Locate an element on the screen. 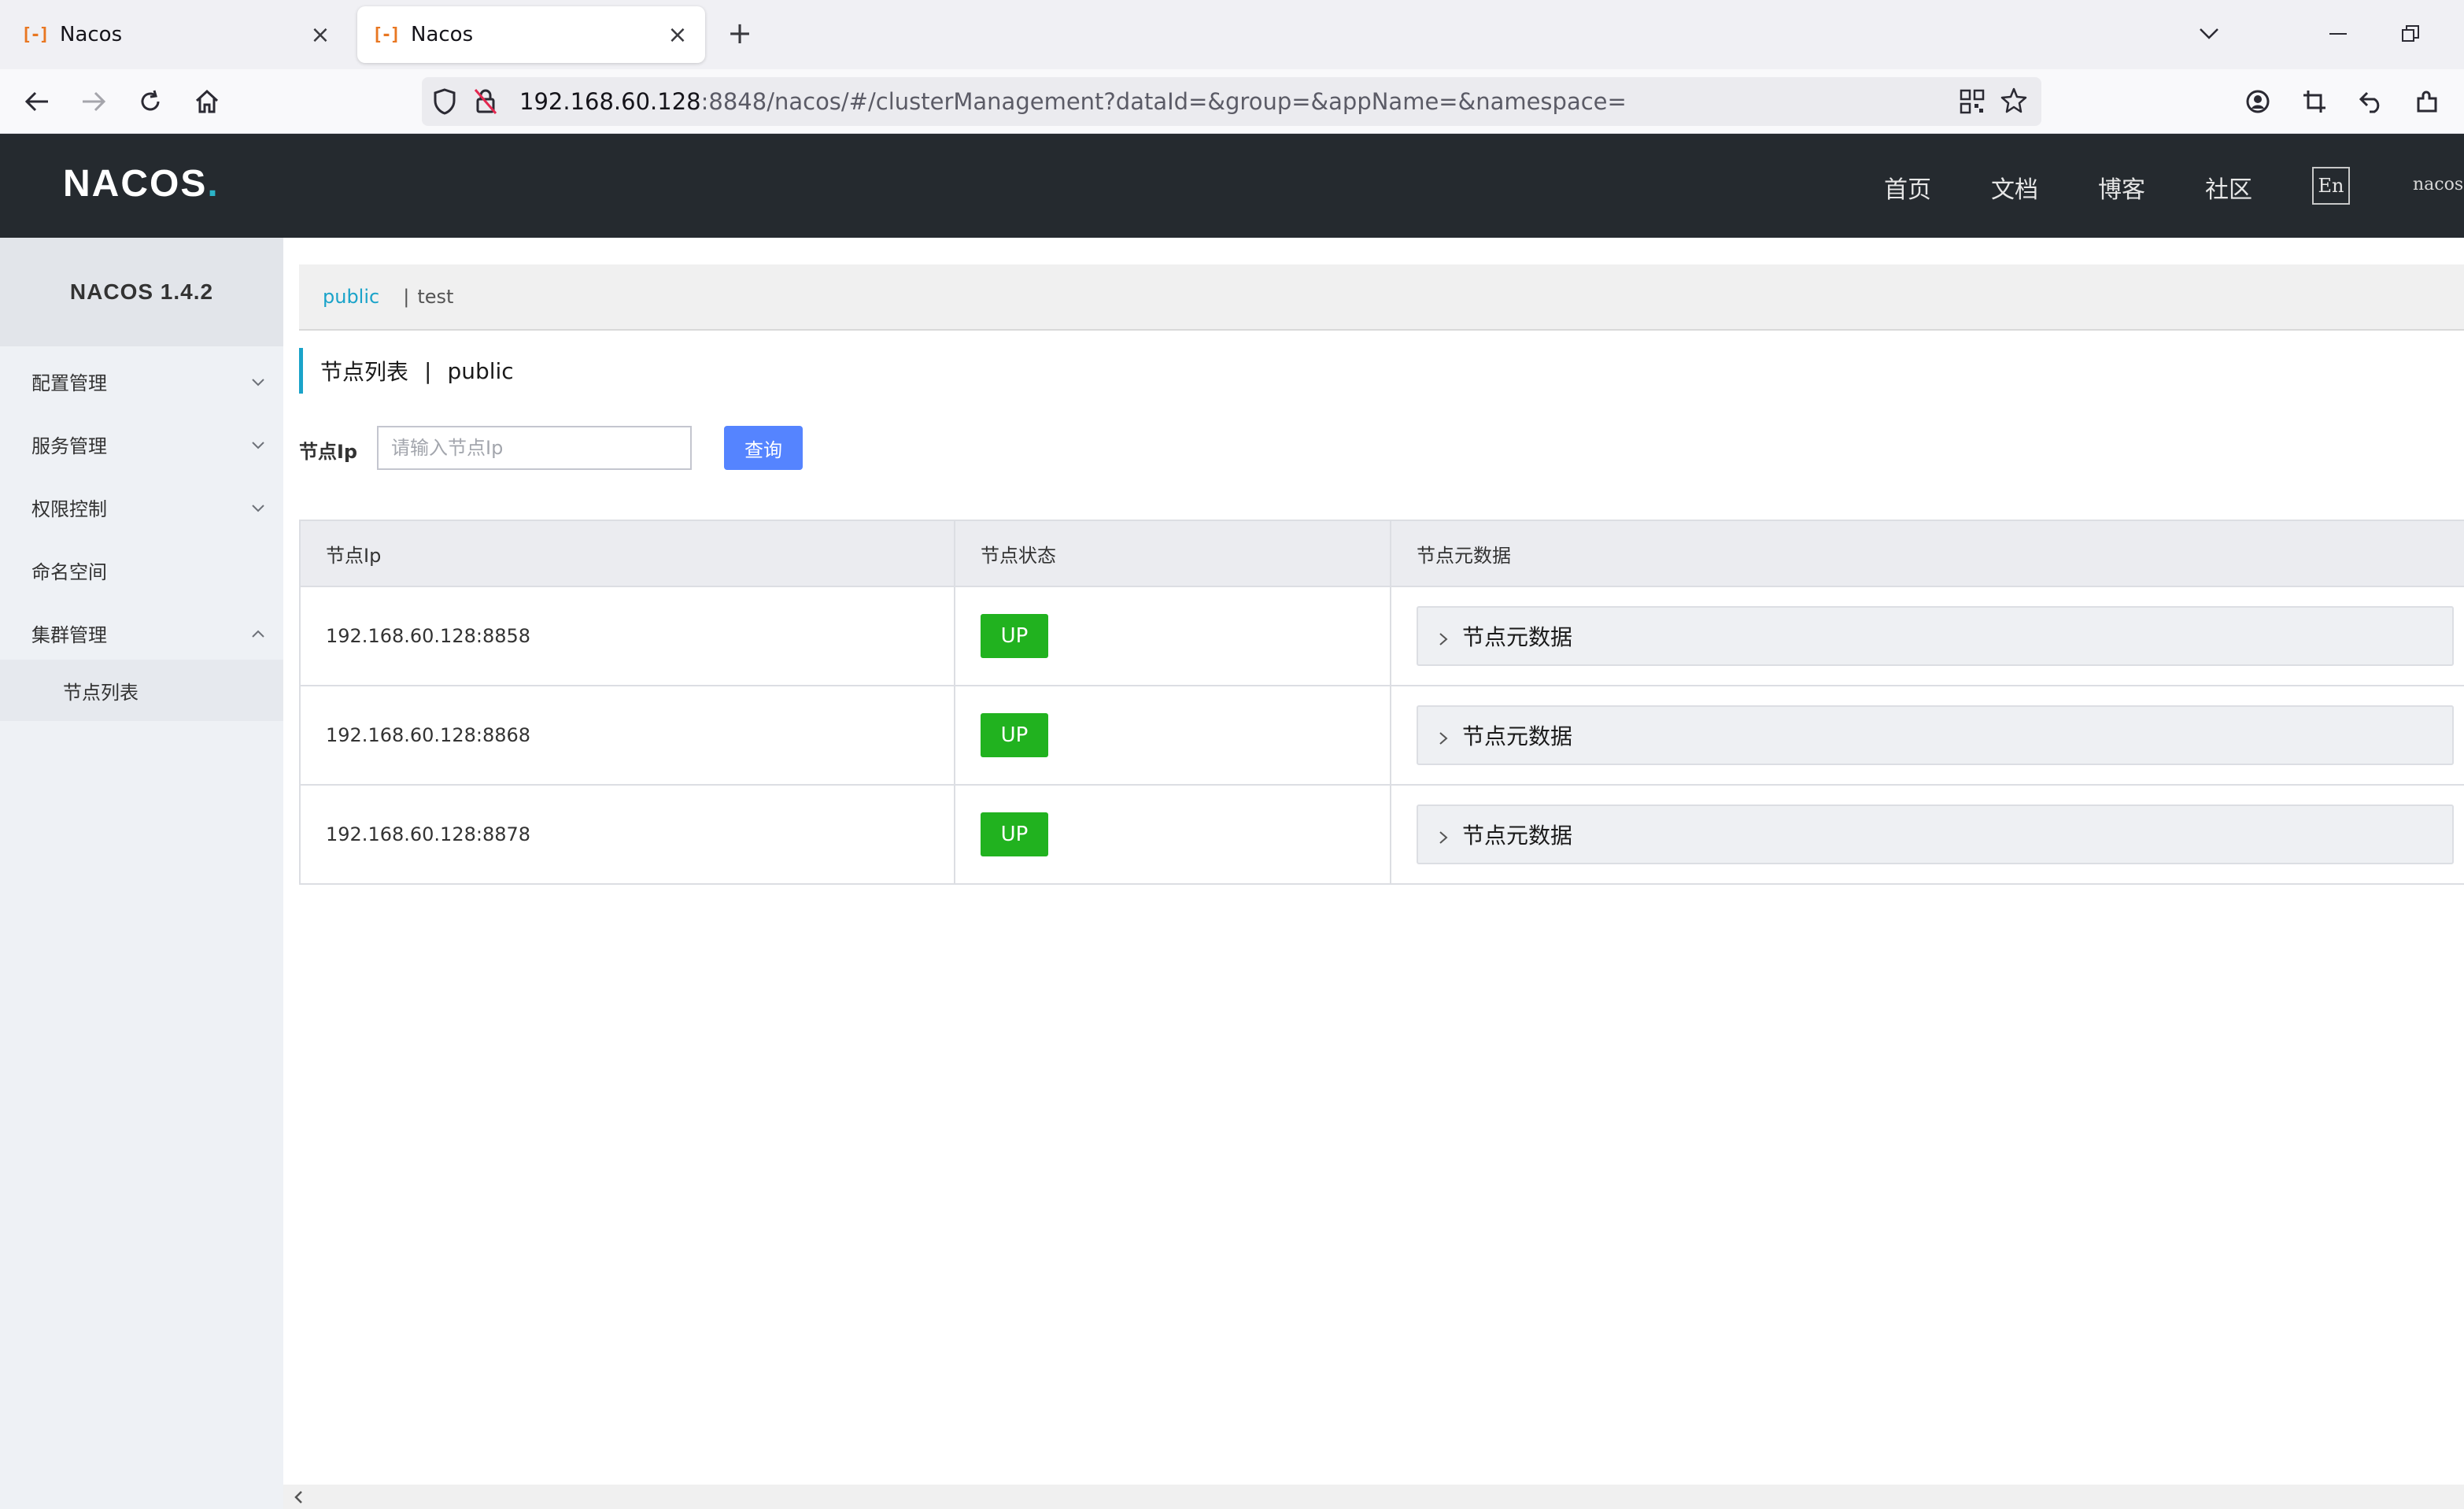 Image resolution: width=2464 pixels, height=1509 pixels. column-header-node-status: 节点状态 is located at coordinates (1172, 553).